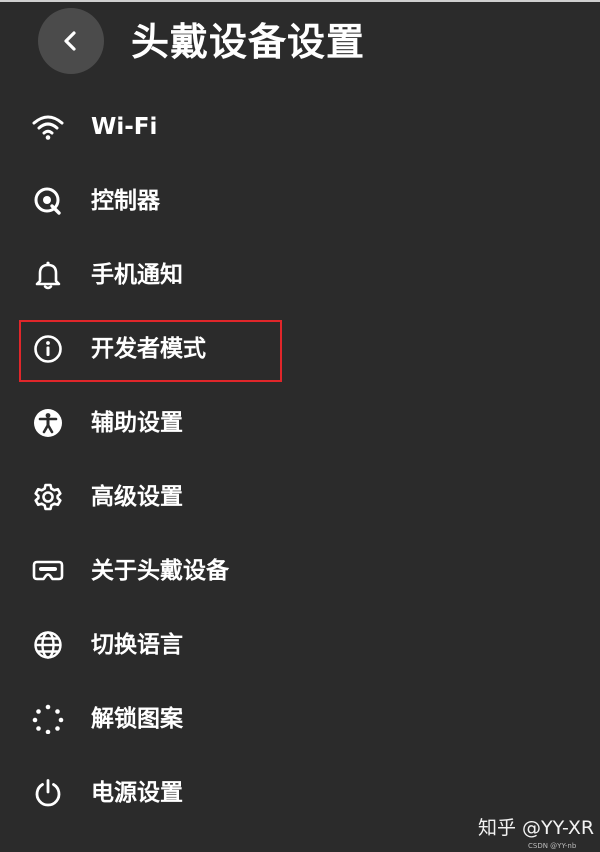 The height and width of the screenshot is (852, 600). Describe the element at coordinates (48, 497) in the screenshot. I see `gear-icon` at that location.